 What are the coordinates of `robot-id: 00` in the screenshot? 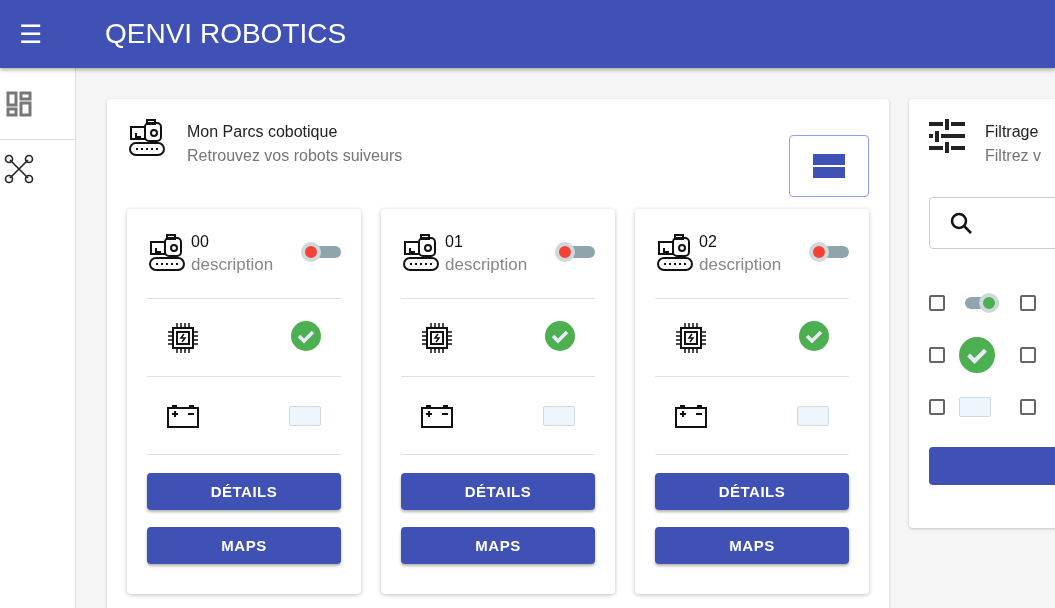 It's located at (200, 241).